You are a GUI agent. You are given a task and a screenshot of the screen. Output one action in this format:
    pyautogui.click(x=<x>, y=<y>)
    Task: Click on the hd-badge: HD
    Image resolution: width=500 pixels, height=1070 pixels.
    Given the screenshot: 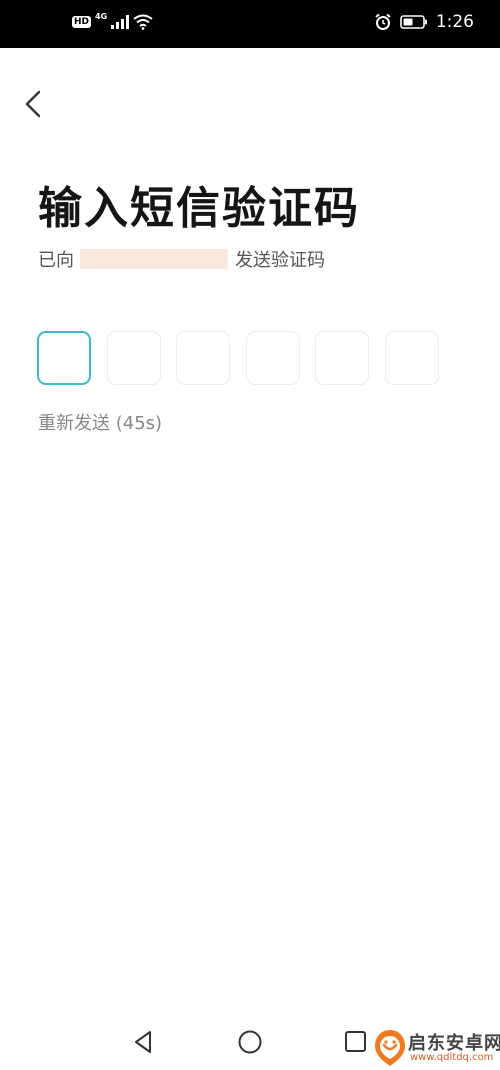 What is the action you would take?
    pyautogui.click(x=82, y=22)
    